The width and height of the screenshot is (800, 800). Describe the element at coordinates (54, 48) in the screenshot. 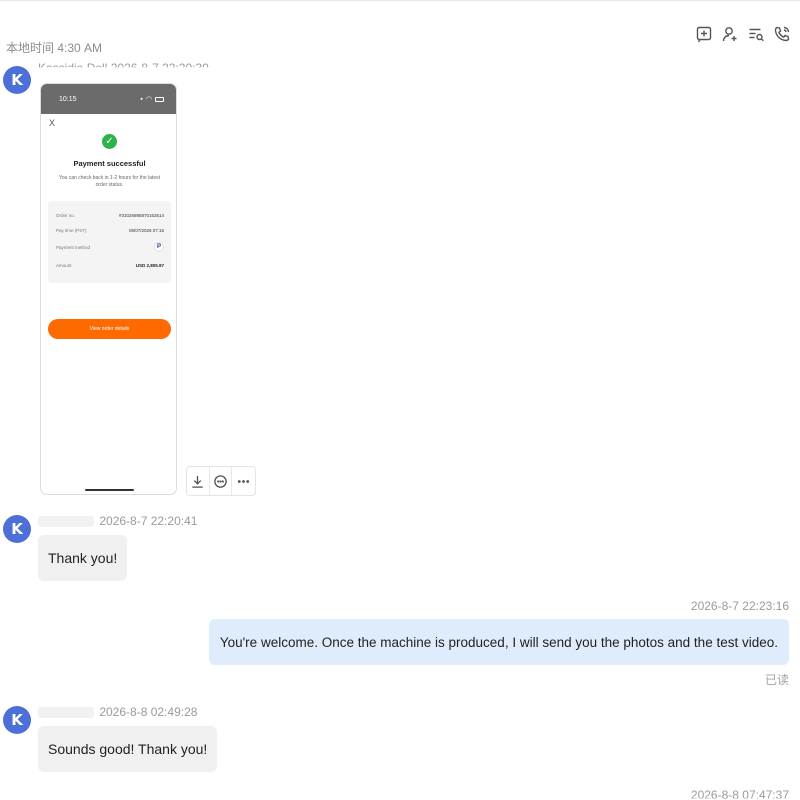

I see `local-time-label: 本地时间 4:30 AM` at that location.